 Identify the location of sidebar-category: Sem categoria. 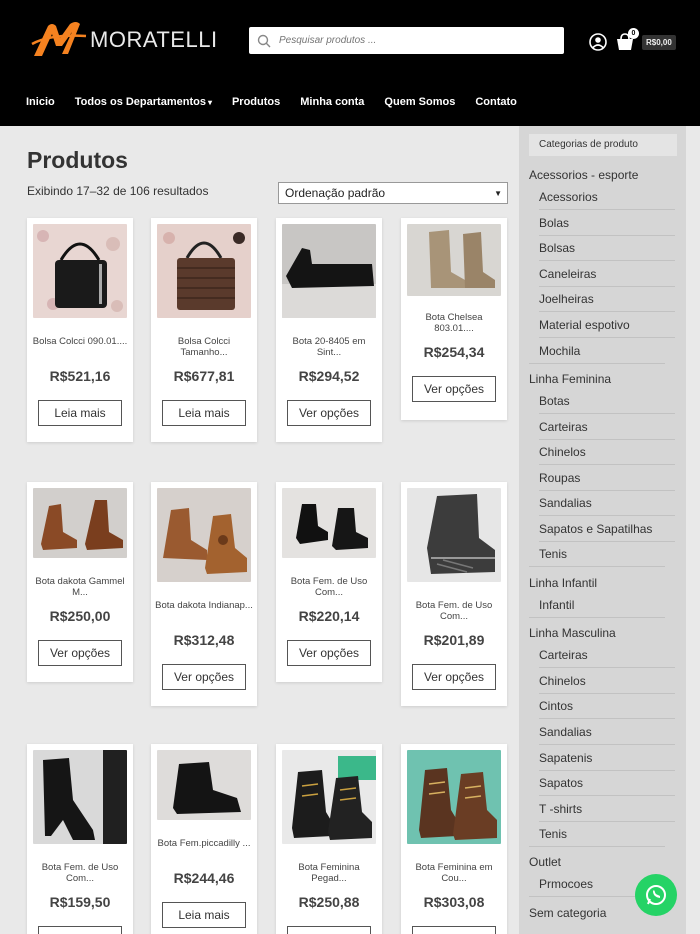
(567, 913).